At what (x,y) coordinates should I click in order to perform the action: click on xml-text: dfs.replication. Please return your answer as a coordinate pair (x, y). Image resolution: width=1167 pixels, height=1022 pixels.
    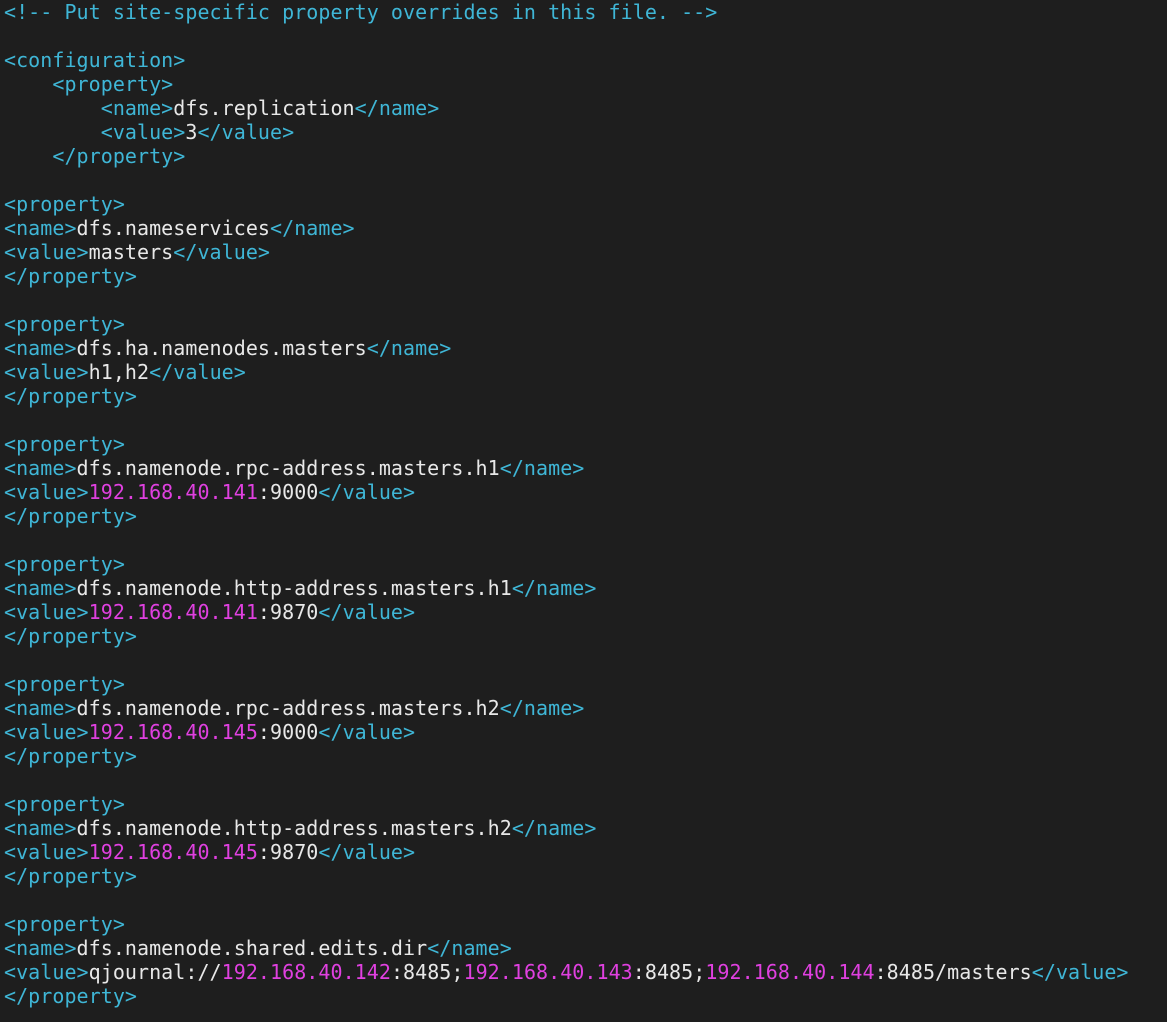
    Looking at the image, I should click on (264, 108).